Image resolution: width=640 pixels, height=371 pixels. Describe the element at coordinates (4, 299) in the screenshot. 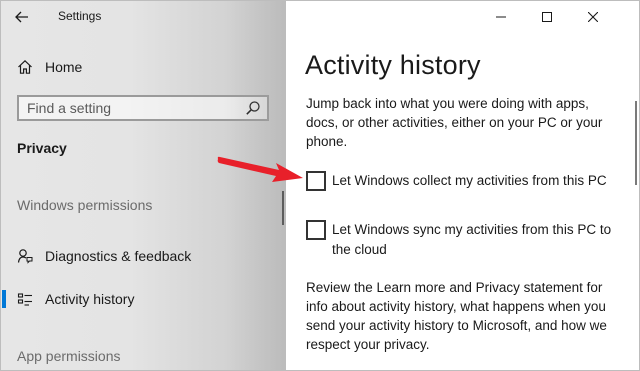

I see `selection-indicator` at that location.